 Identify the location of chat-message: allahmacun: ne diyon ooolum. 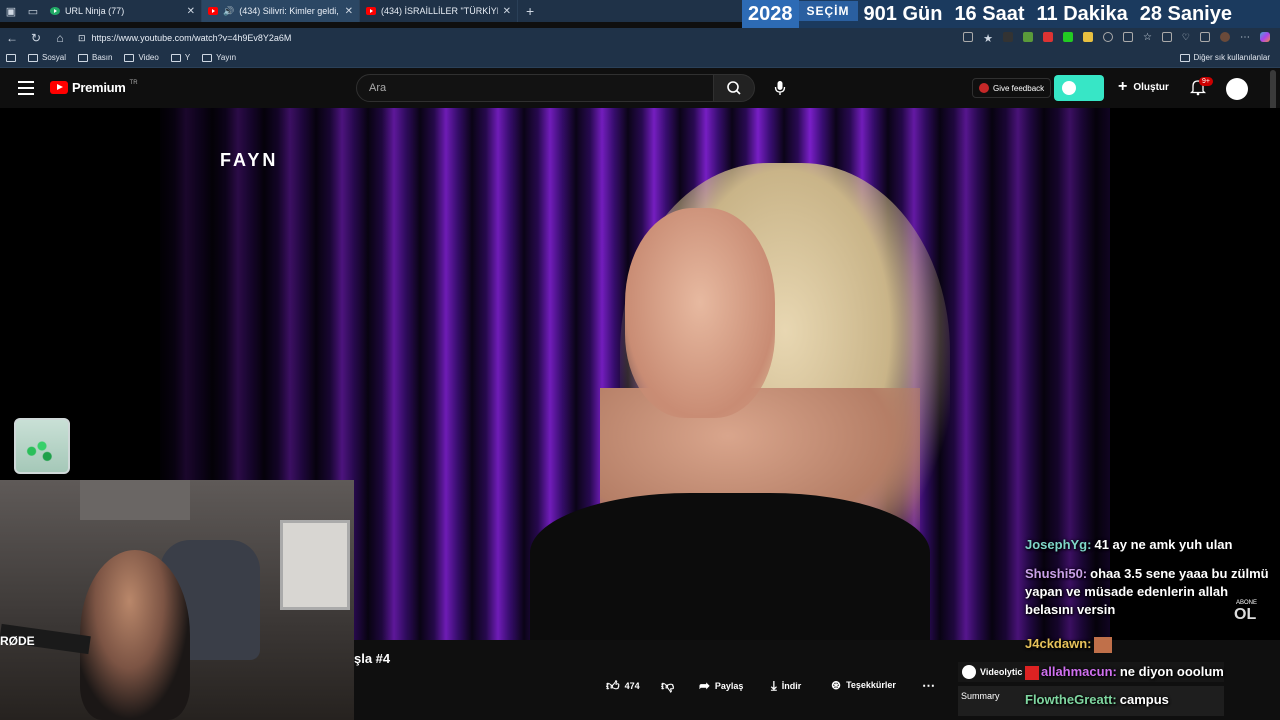
(1152, 672).